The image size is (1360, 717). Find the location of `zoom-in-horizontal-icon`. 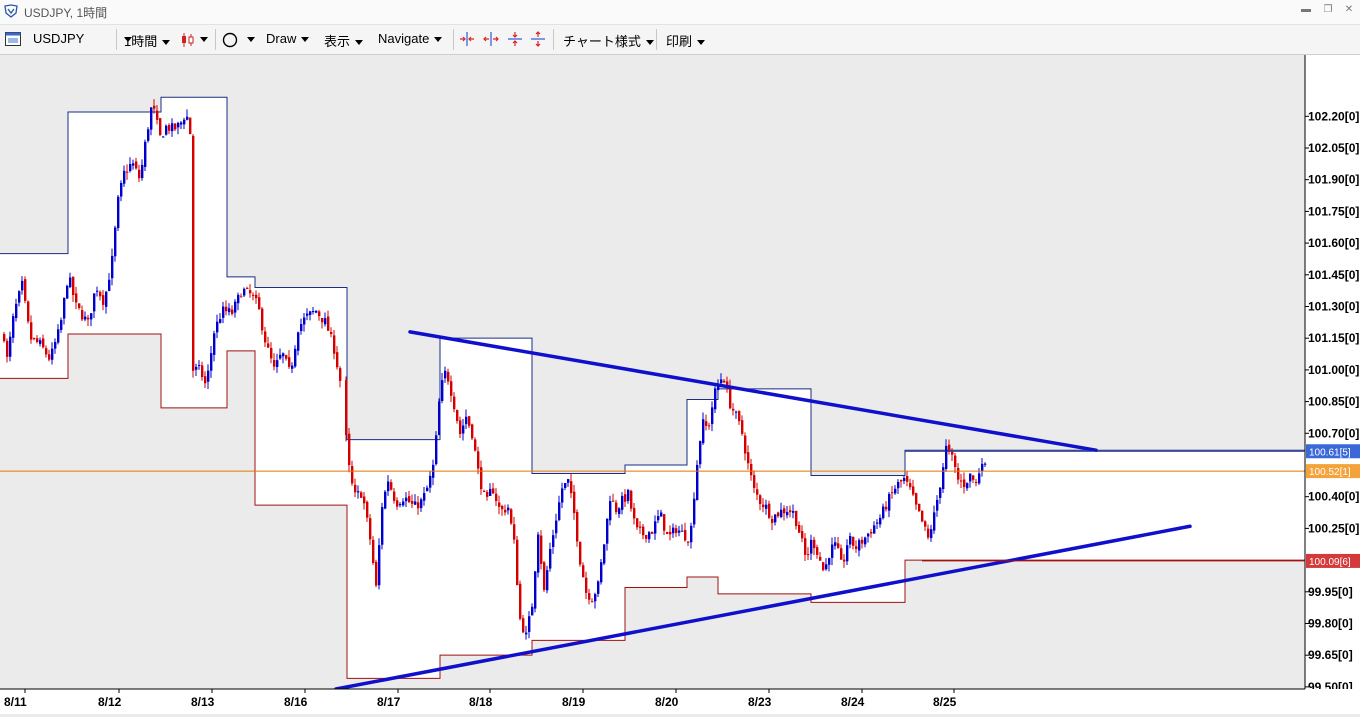

zoom-in-horizontal-icon is located at coordinates (467, 39).